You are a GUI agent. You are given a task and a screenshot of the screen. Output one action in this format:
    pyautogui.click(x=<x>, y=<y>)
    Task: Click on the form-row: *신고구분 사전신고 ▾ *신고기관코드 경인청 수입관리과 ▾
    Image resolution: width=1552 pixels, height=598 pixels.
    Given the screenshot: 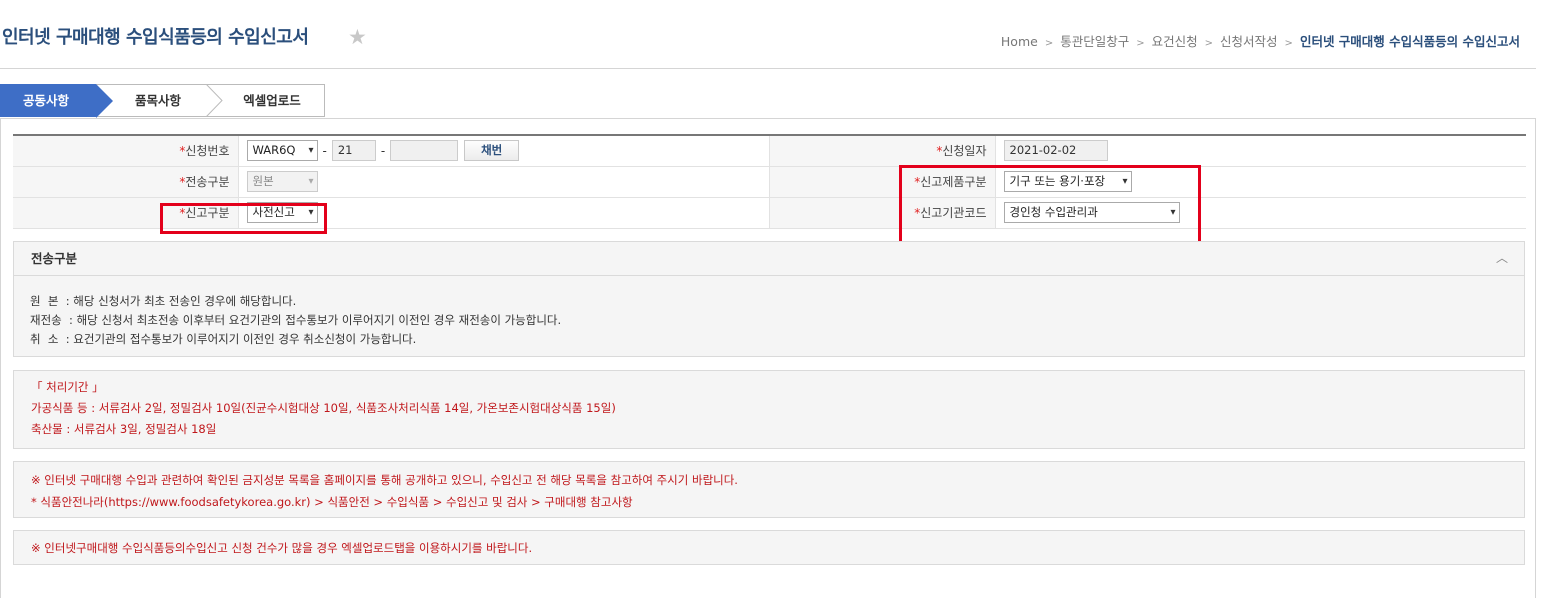 What is the action you would take?
    pyautogui.click(x=769, y=213)
    